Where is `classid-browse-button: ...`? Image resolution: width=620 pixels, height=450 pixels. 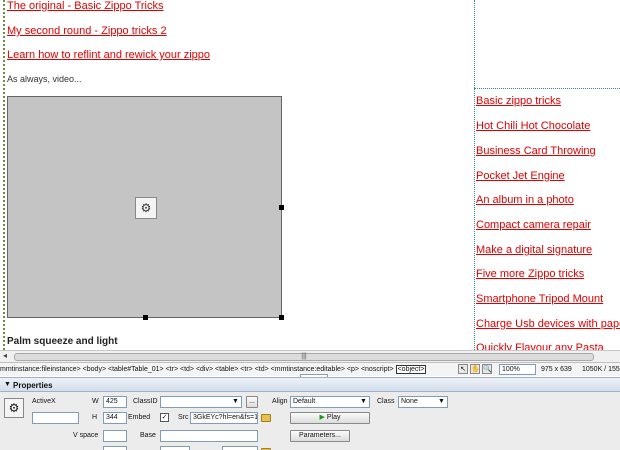
classid-browse-button: ... is located at coordinates (252, 402).